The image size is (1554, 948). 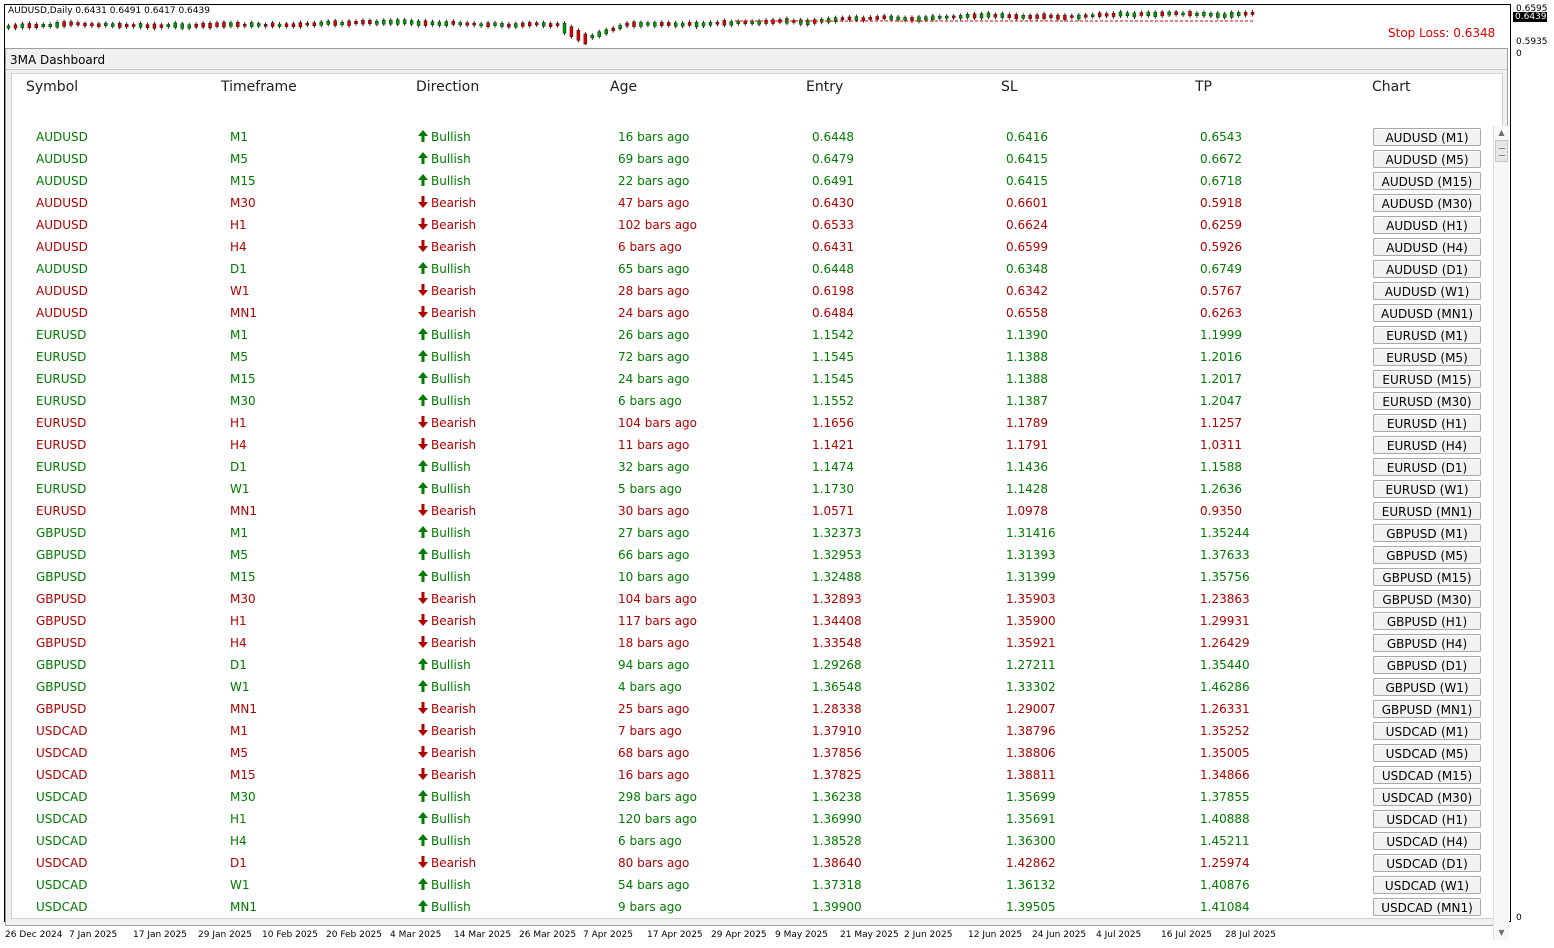 I want to click on date-axis-label: 17 Apr 2025, so click(x=675, y=935).